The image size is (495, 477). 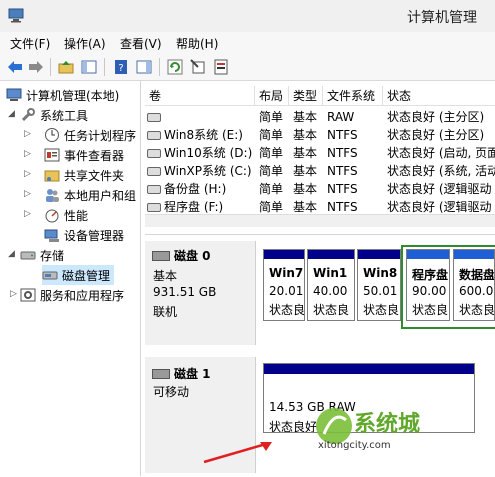 I want to click on volume-name: Win10系统 (D:), so click(x=208, y=153).